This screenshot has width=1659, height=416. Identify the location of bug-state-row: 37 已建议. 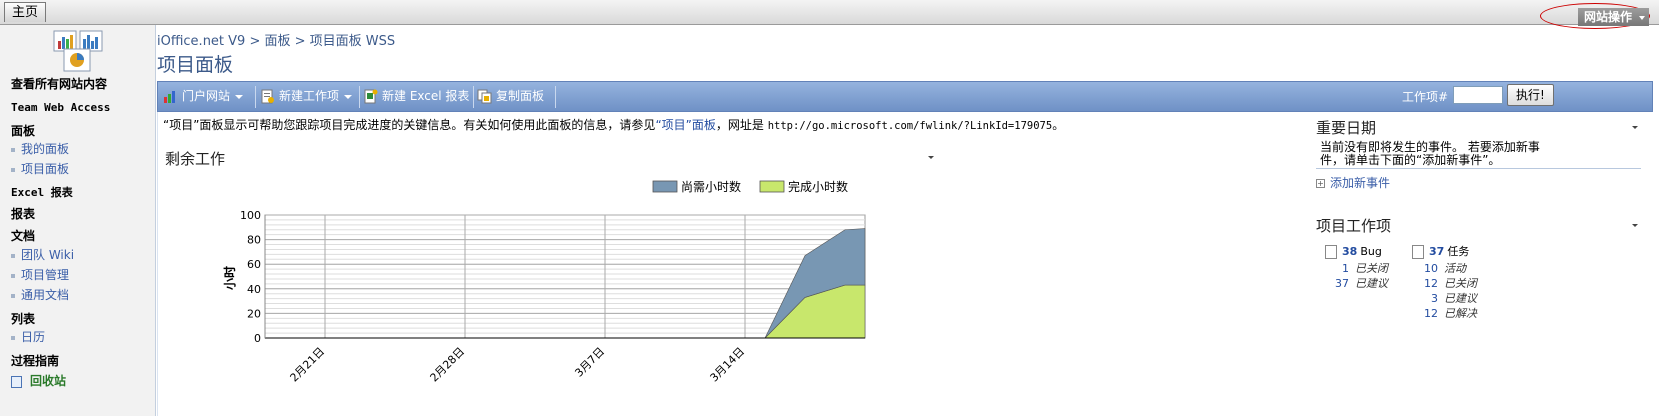
(1356, 283).